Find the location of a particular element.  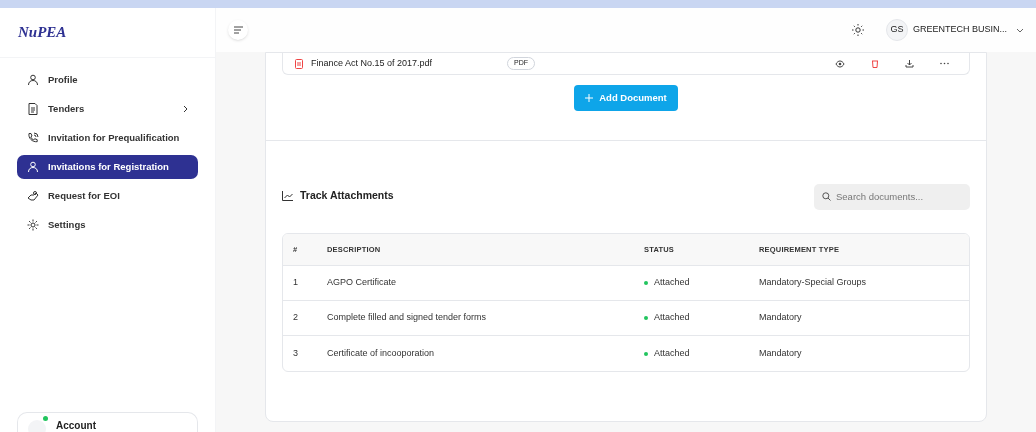

table-cell-text: 1 is located at coordinates (295, 283).